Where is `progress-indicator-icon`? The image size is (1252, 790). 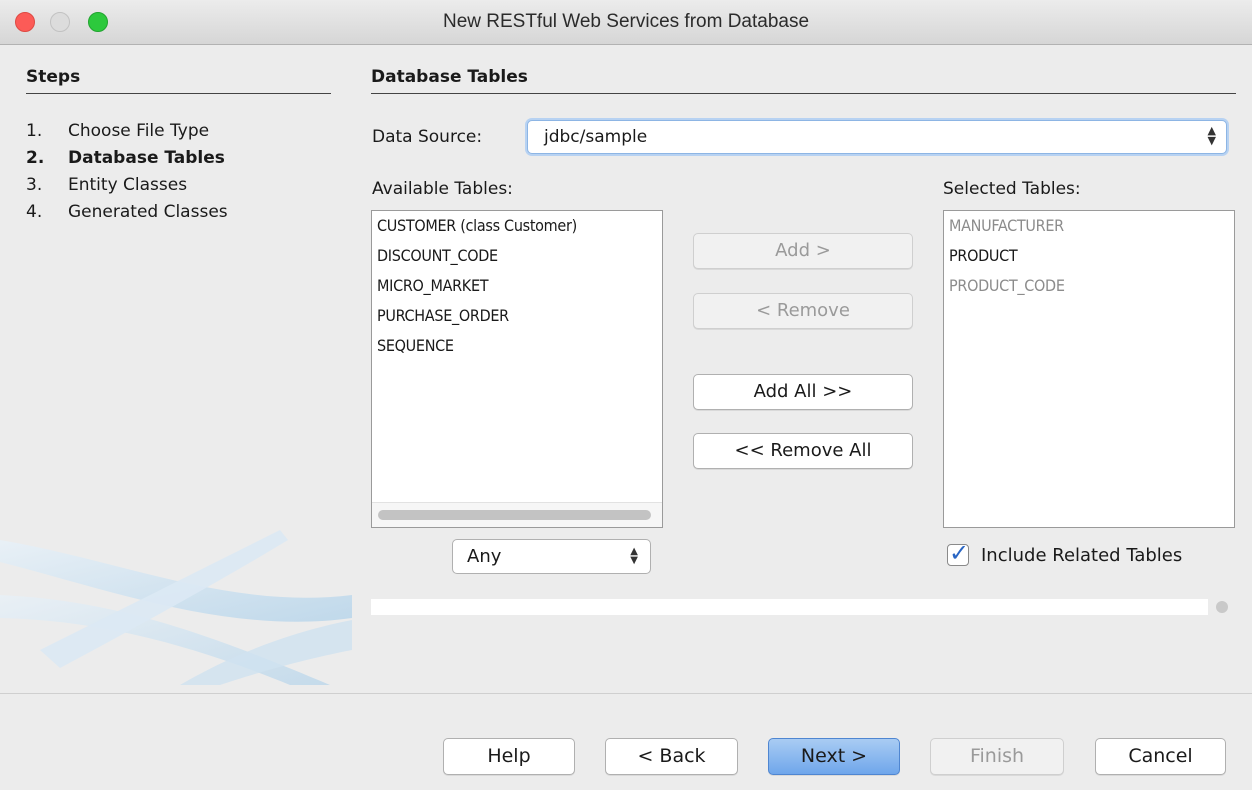 progress-indicator-icon is located at coordinates (1222, 607).